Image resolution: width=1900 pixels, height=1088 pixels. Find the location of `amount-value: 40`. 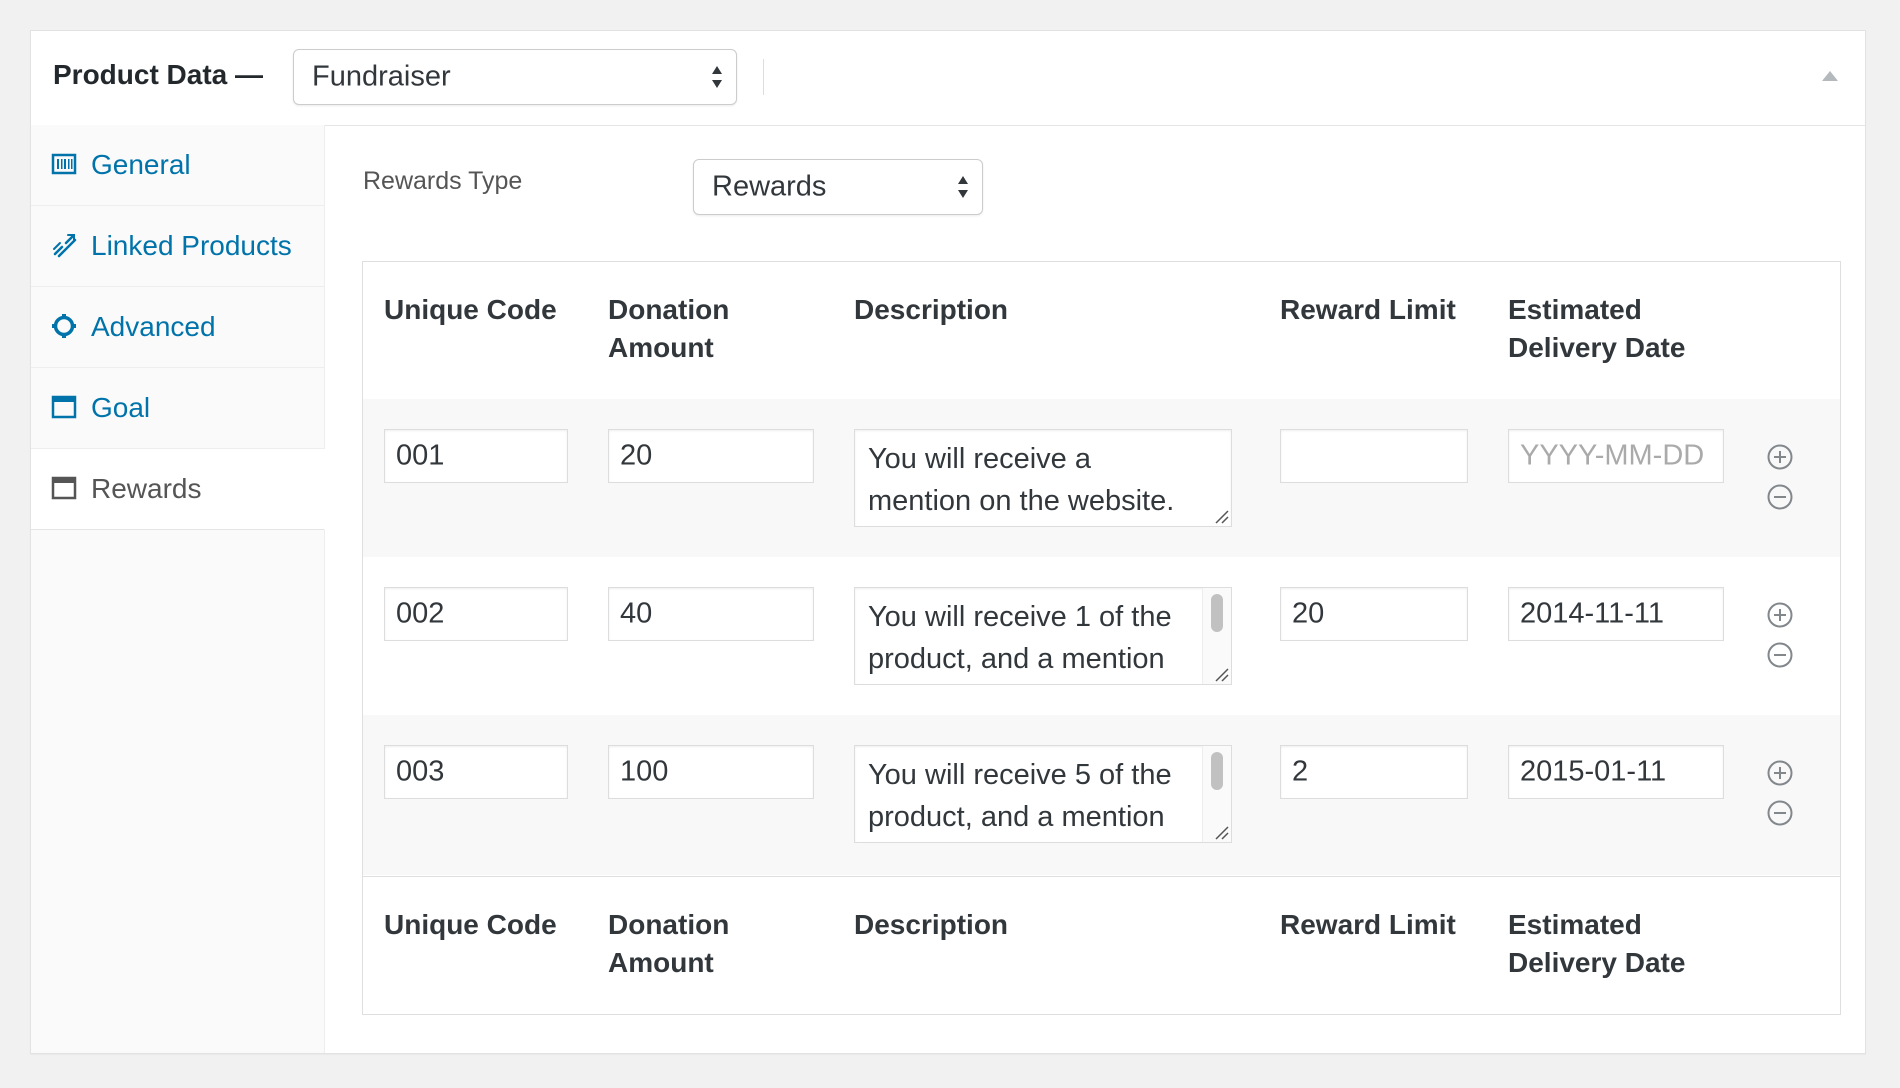

amount-value: 40 is located at coordinates (636, 613).